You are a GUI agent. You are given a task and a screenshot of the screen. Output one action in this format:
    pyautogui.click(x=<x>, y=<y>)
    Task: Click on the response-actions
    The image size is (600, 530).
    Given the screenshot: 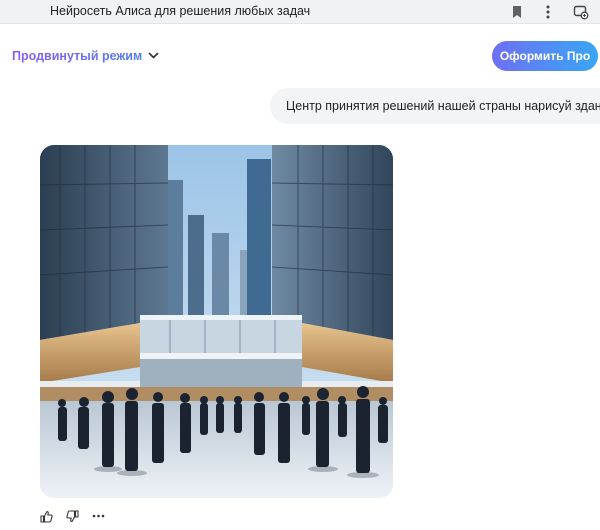 What is the action you would take?
    pyautogui.click(x=72, y=516)
    